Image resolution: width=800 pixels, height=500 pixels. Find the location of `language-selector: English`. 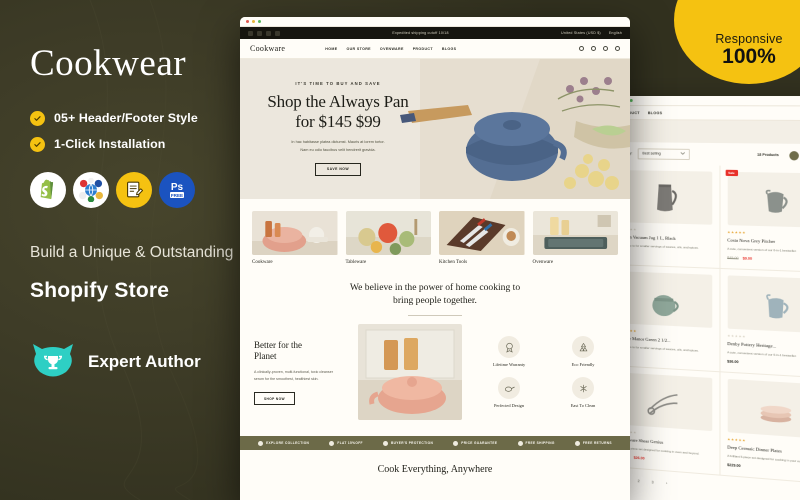

language-selector: English is located at coordinates (615, 33).